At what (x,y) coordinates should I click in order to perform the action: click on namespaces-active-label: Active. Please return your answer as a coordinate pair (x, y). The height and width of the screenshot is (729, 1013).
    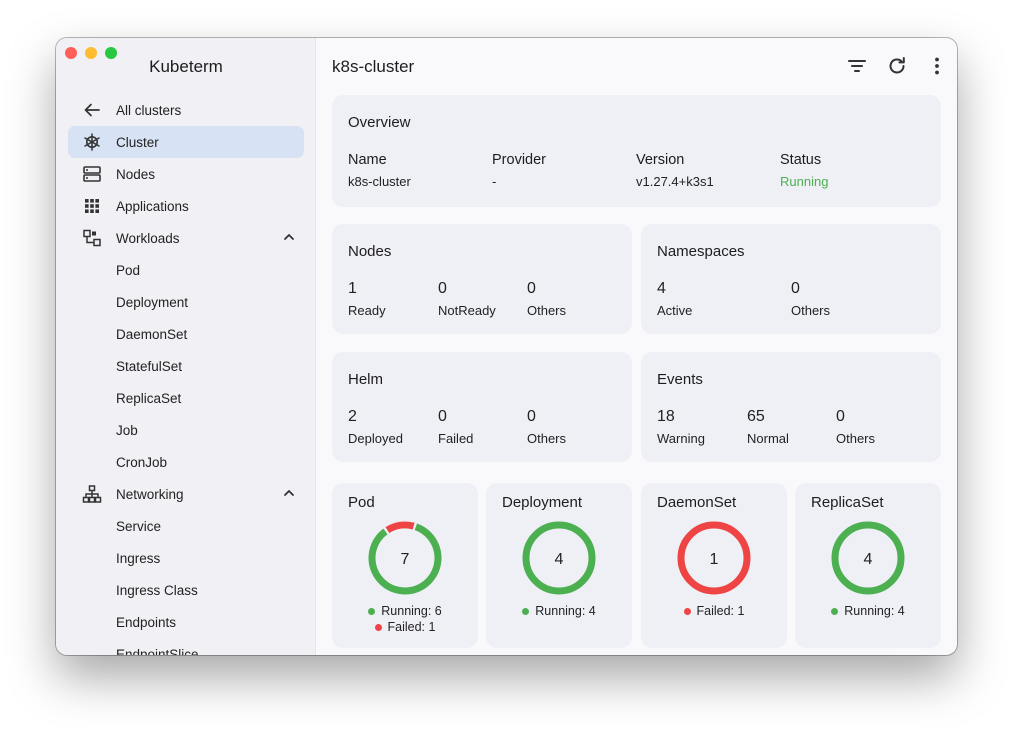
    Looking at the image, I should click on (675, 310).